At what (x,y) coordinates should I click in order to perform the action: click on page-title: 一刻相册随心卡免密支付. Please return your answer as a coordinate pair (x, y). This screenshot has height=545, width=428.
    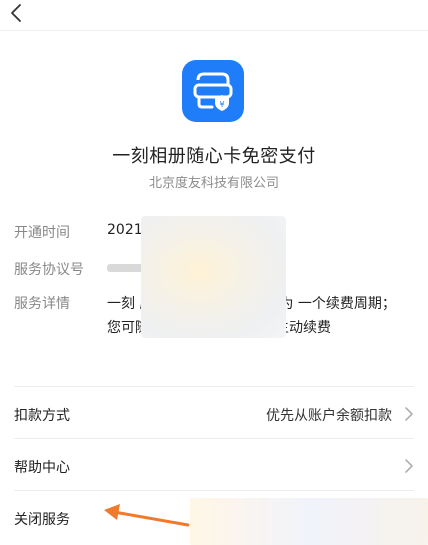
    Looking at the image, I should click on (214, 156).